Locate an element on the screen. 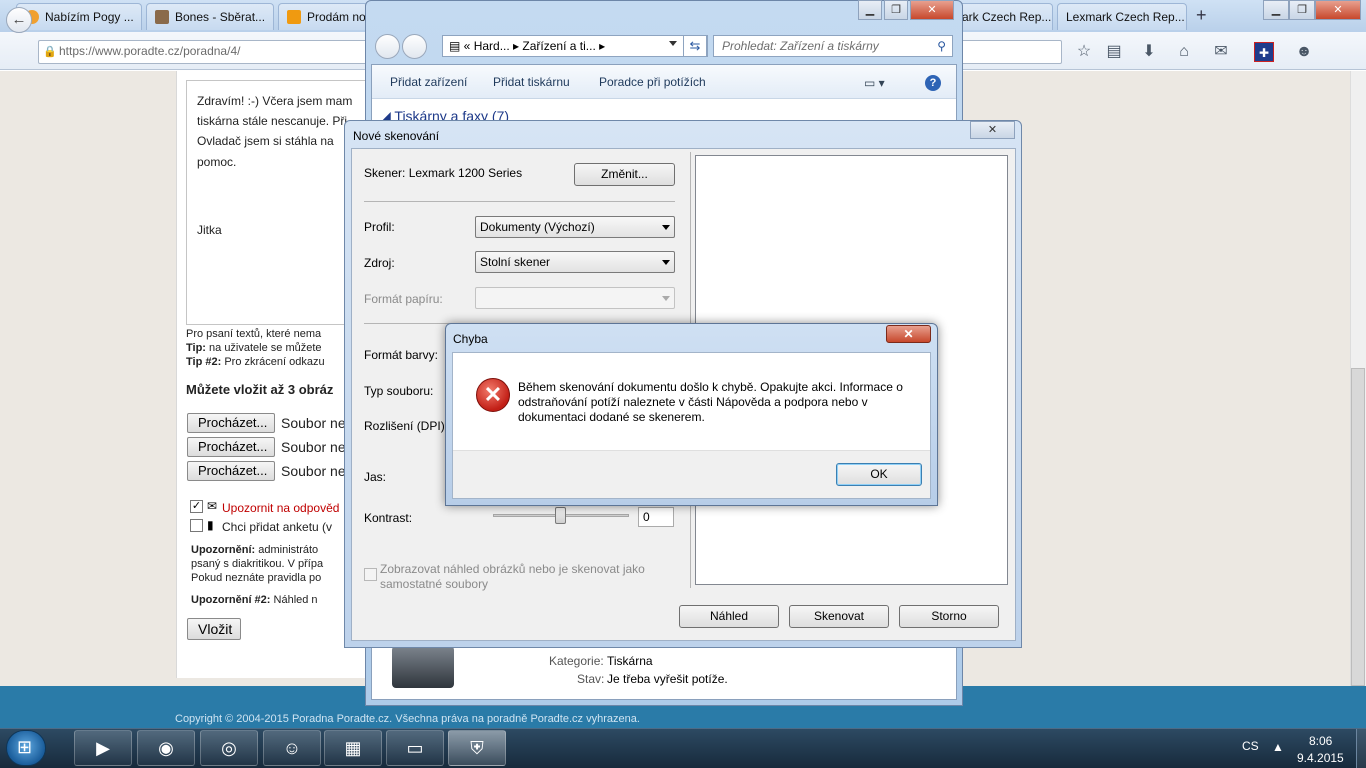  separator is located at coordinates (519, 201).